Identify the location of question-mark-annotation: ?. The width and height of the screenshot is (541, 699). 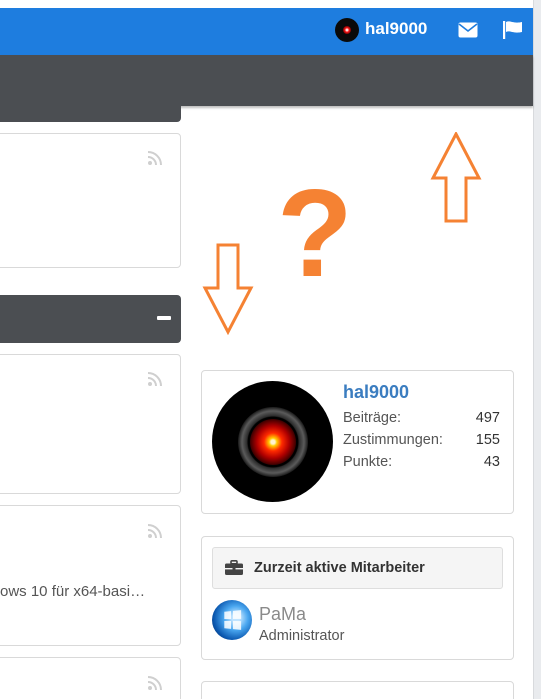
(315, 234).